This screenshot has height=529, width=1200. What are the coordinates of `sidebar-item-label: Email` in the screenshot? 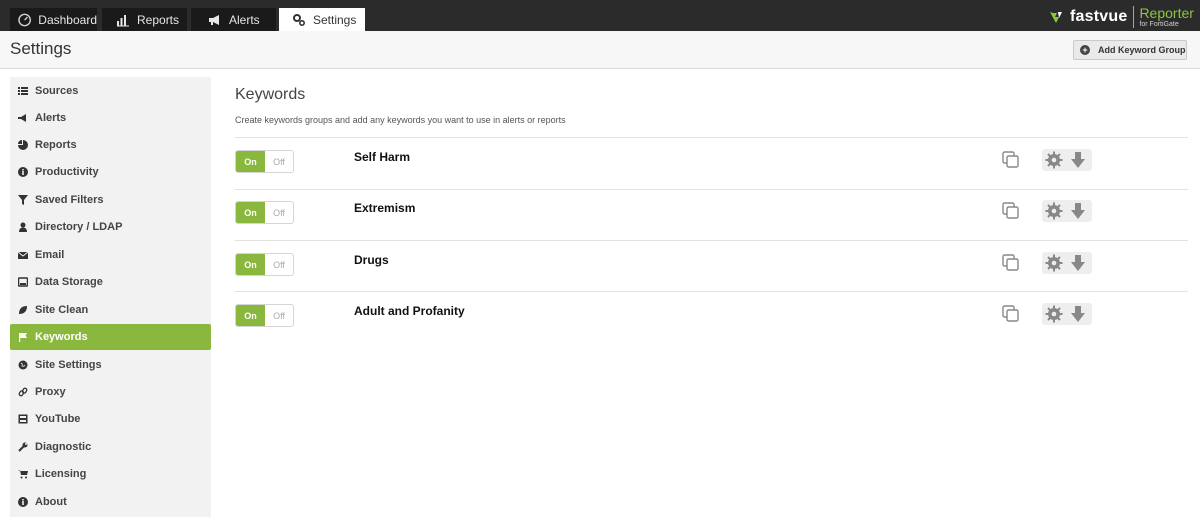 It's located at (50, 255).